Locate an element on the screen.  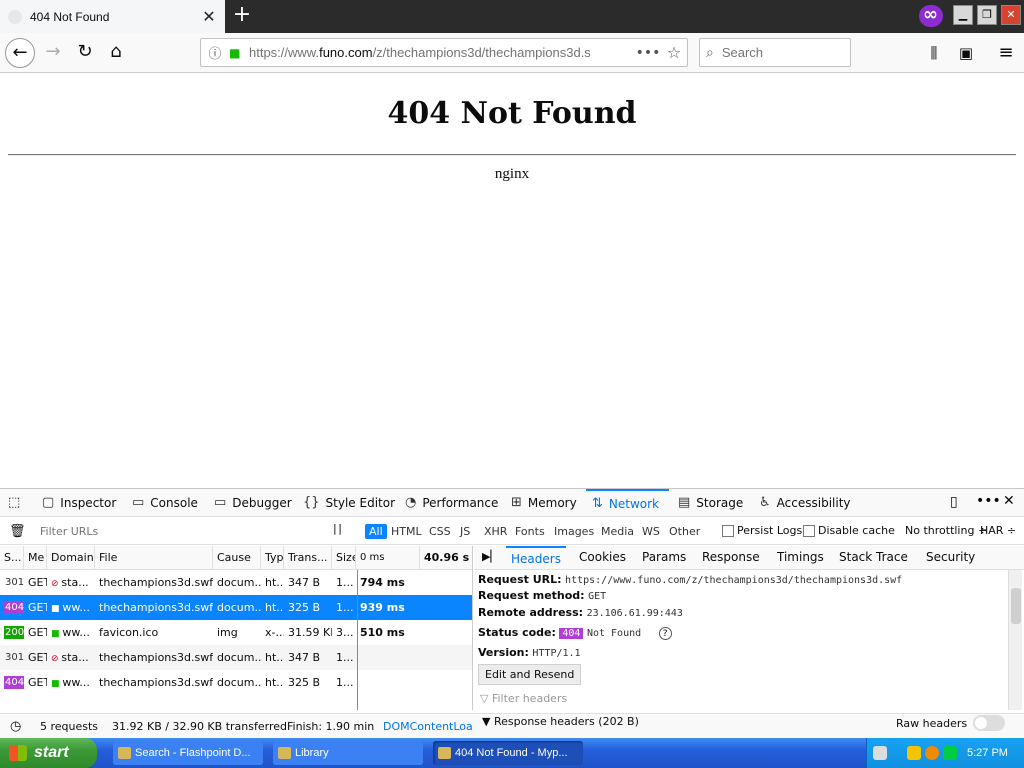
taskbar-item-library: Library is located at coordinates (348, 753).